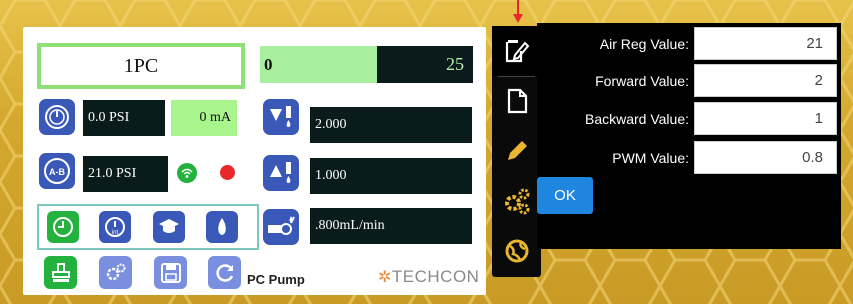 The width and height of the screenshot is (853, 304). I want to click on pencil-tab, so click(516, 151).